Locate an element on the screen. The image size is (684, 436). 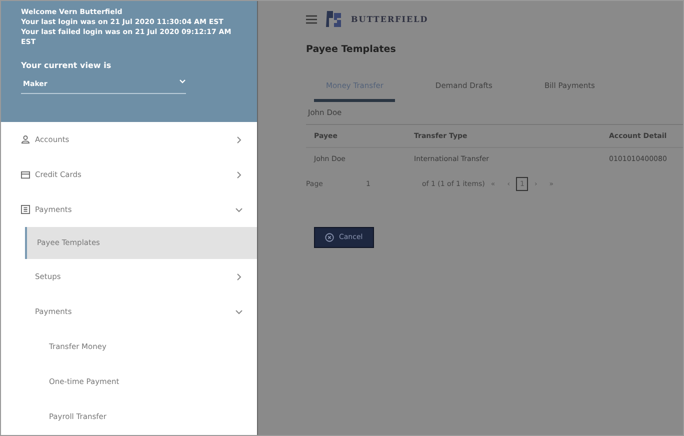
page-title: Payee Templates is located at coordinates (351, 50).